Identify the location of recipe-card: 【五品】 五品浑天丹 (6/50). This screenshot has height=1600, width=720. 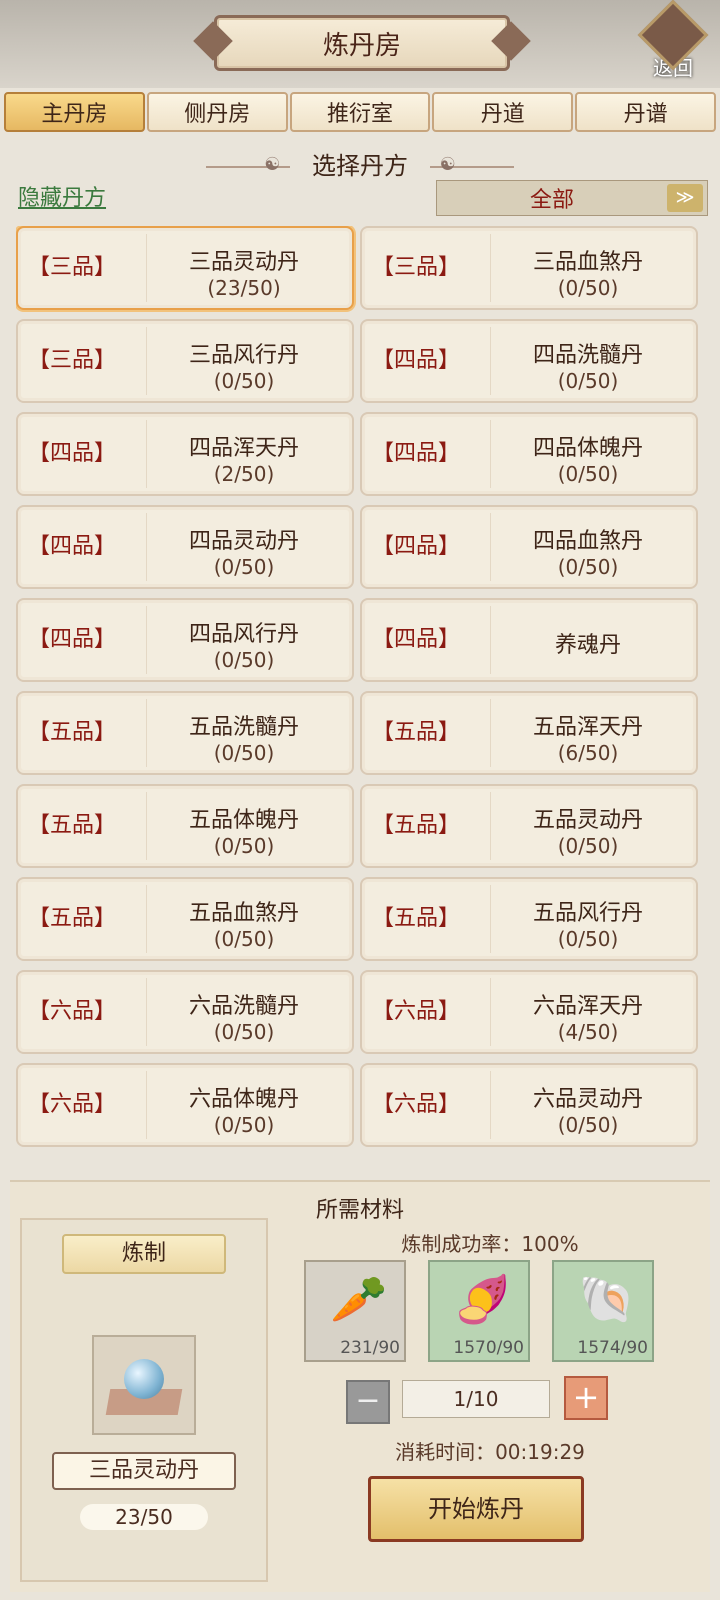
(529, 733).